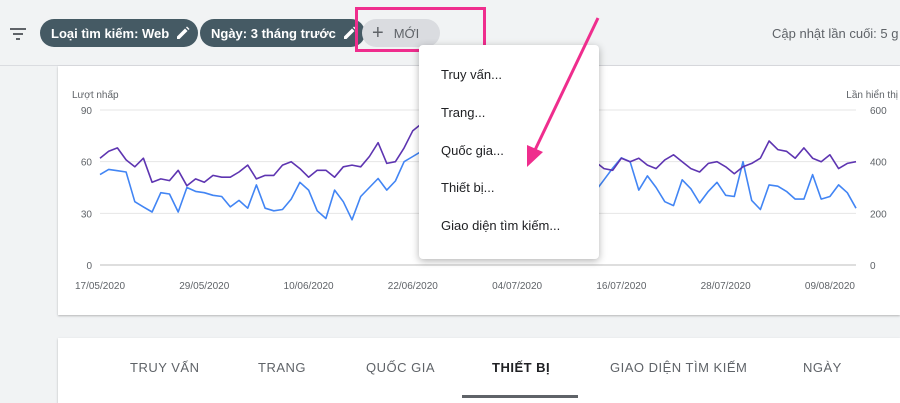  I want to click on active-tab-indicator, so click(520, 396).